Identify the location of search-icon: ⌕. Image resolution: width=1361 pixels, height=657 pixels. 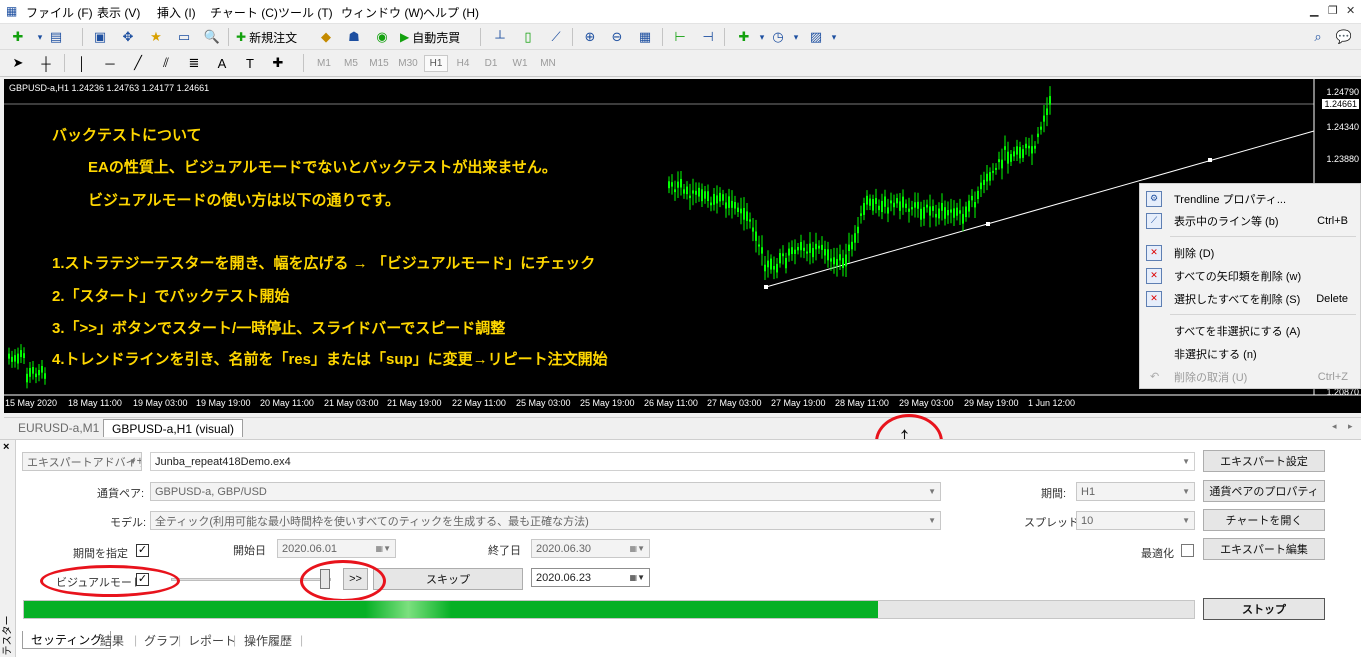
(1318, 37).